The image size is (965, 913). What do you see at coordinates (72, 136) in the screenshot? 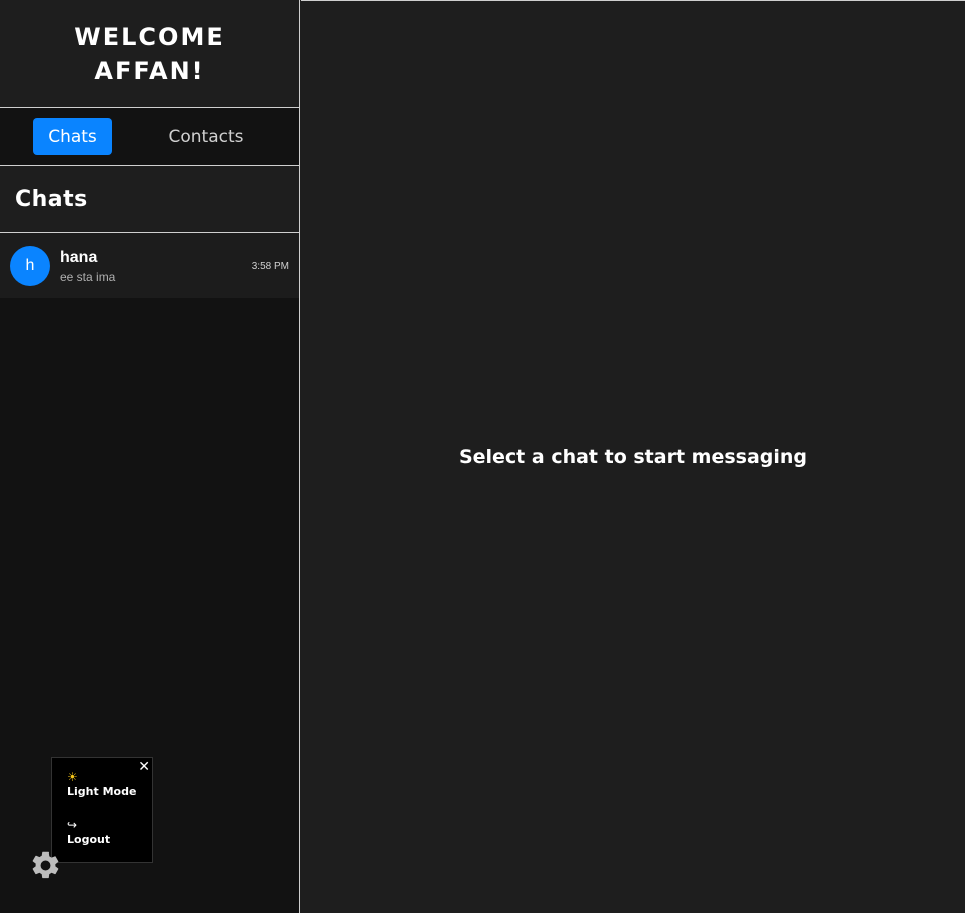
I see `tab-chats: Chats` at bounding box center [72, 136].